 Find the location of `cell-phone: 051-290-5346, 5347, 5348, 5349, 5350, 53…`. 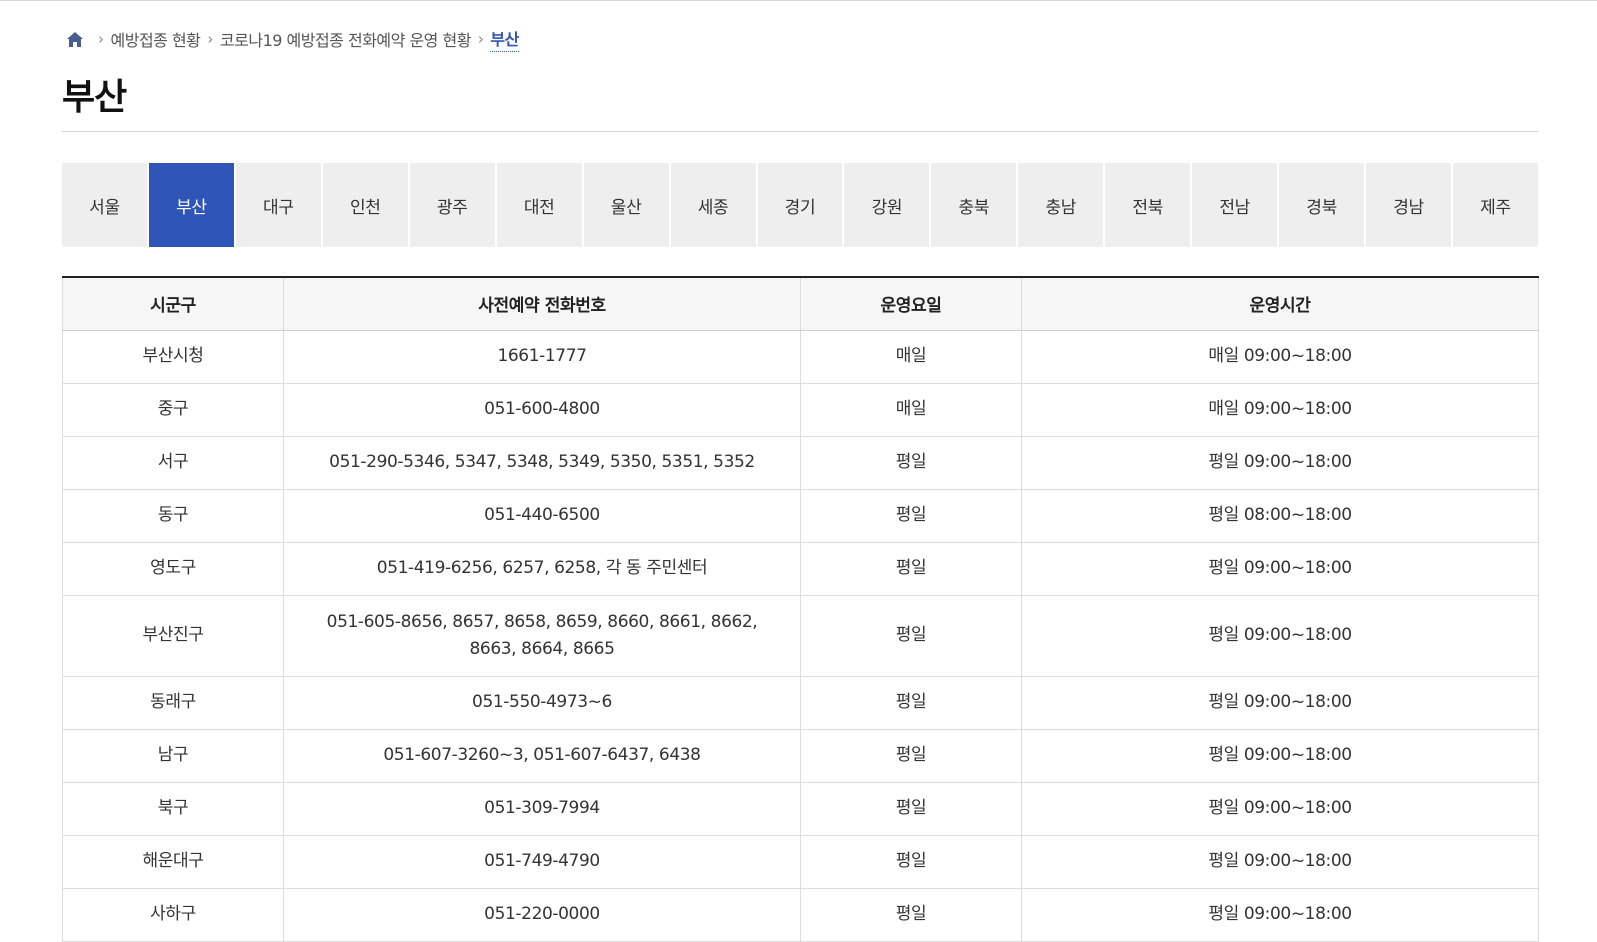

cell-phone: 051-290-5346, 5347, 5348, 5349, 5350, 53… is located at coordinates (542, 463).